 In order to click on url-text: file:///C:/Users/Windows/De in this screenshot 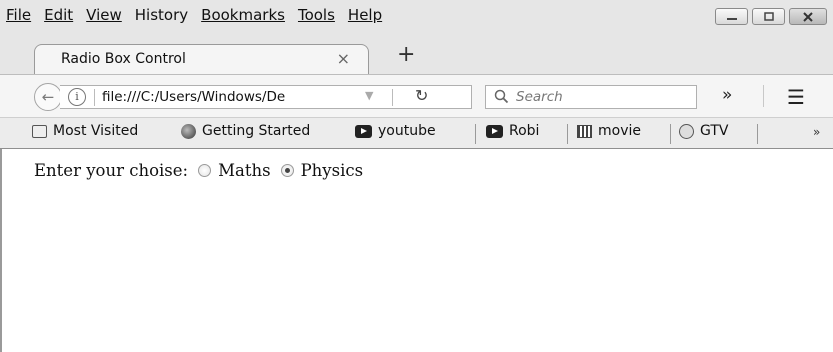, I will do `click(231, 97)`.